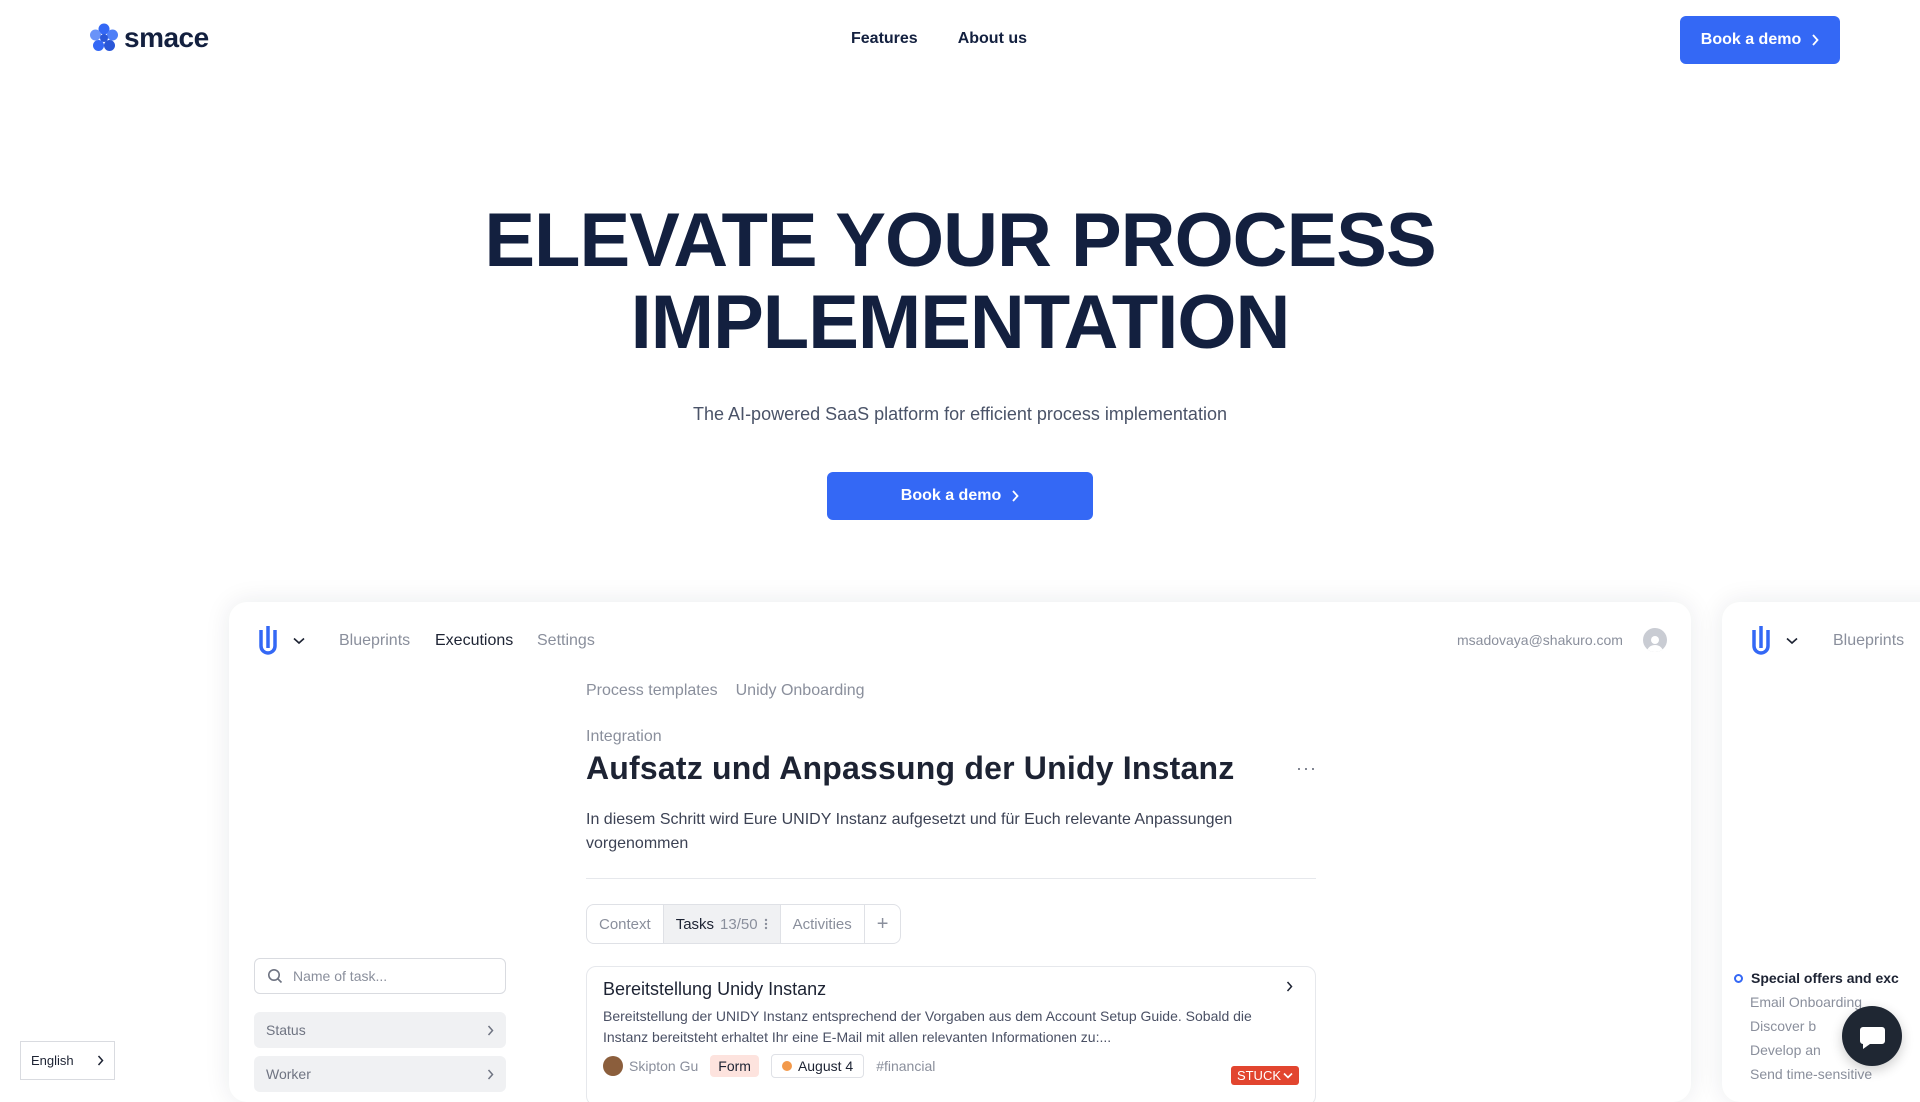 This screenshot has width=1920, height=1102. What do you see at coordinates (884, 39) in the screenshot?
I see `nav-link-features: Features` at bounding box center [884, 39].